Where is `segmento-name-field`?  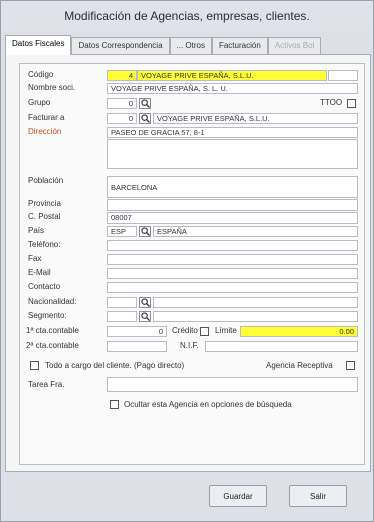 segmento-name-field is located at coordinates (255, 316).